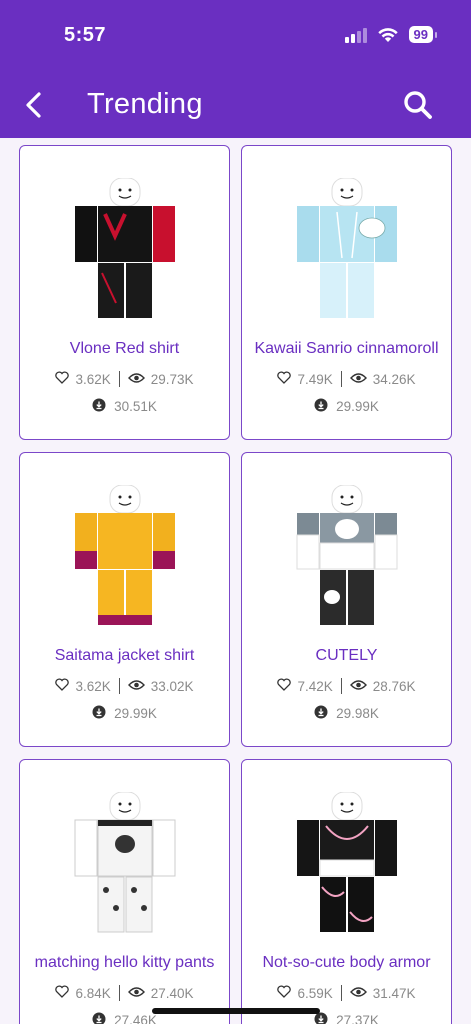 This screenshot has height=1024, width=471. I want to click on views-count: 27.40K, so click(172, 993).